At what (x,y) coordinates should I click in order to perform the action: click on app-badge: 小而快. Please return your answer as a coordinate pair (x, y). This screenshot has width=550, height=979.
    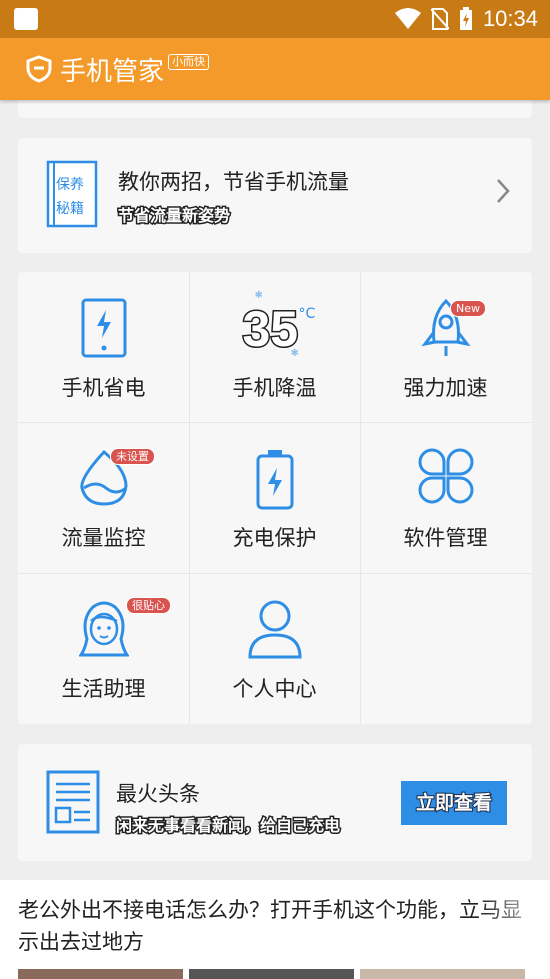
    Looking at the image, I should click on (189, 62).